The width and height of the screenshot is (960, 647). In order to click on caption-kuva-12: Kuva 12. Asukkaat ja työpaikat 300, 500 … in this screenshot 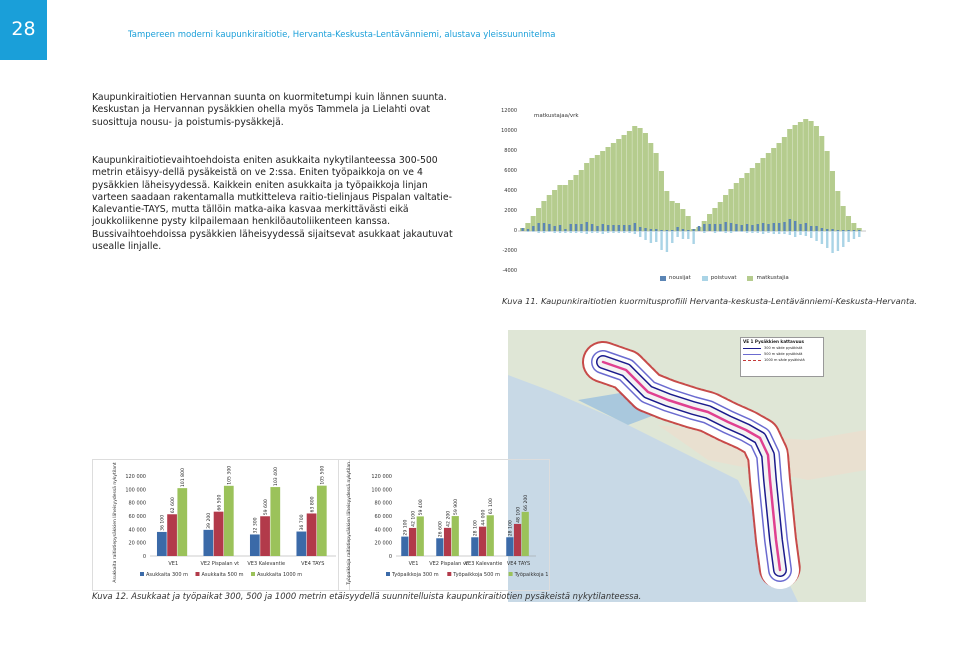, I will do `click(367, 596)`.